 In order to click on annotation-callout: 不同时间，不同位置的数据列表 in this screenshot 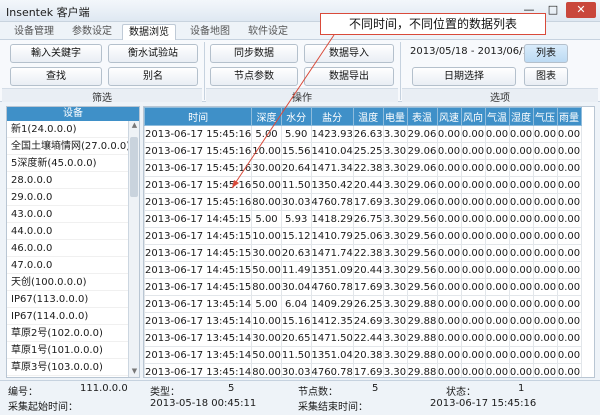, I will do `click(433, 24)`.